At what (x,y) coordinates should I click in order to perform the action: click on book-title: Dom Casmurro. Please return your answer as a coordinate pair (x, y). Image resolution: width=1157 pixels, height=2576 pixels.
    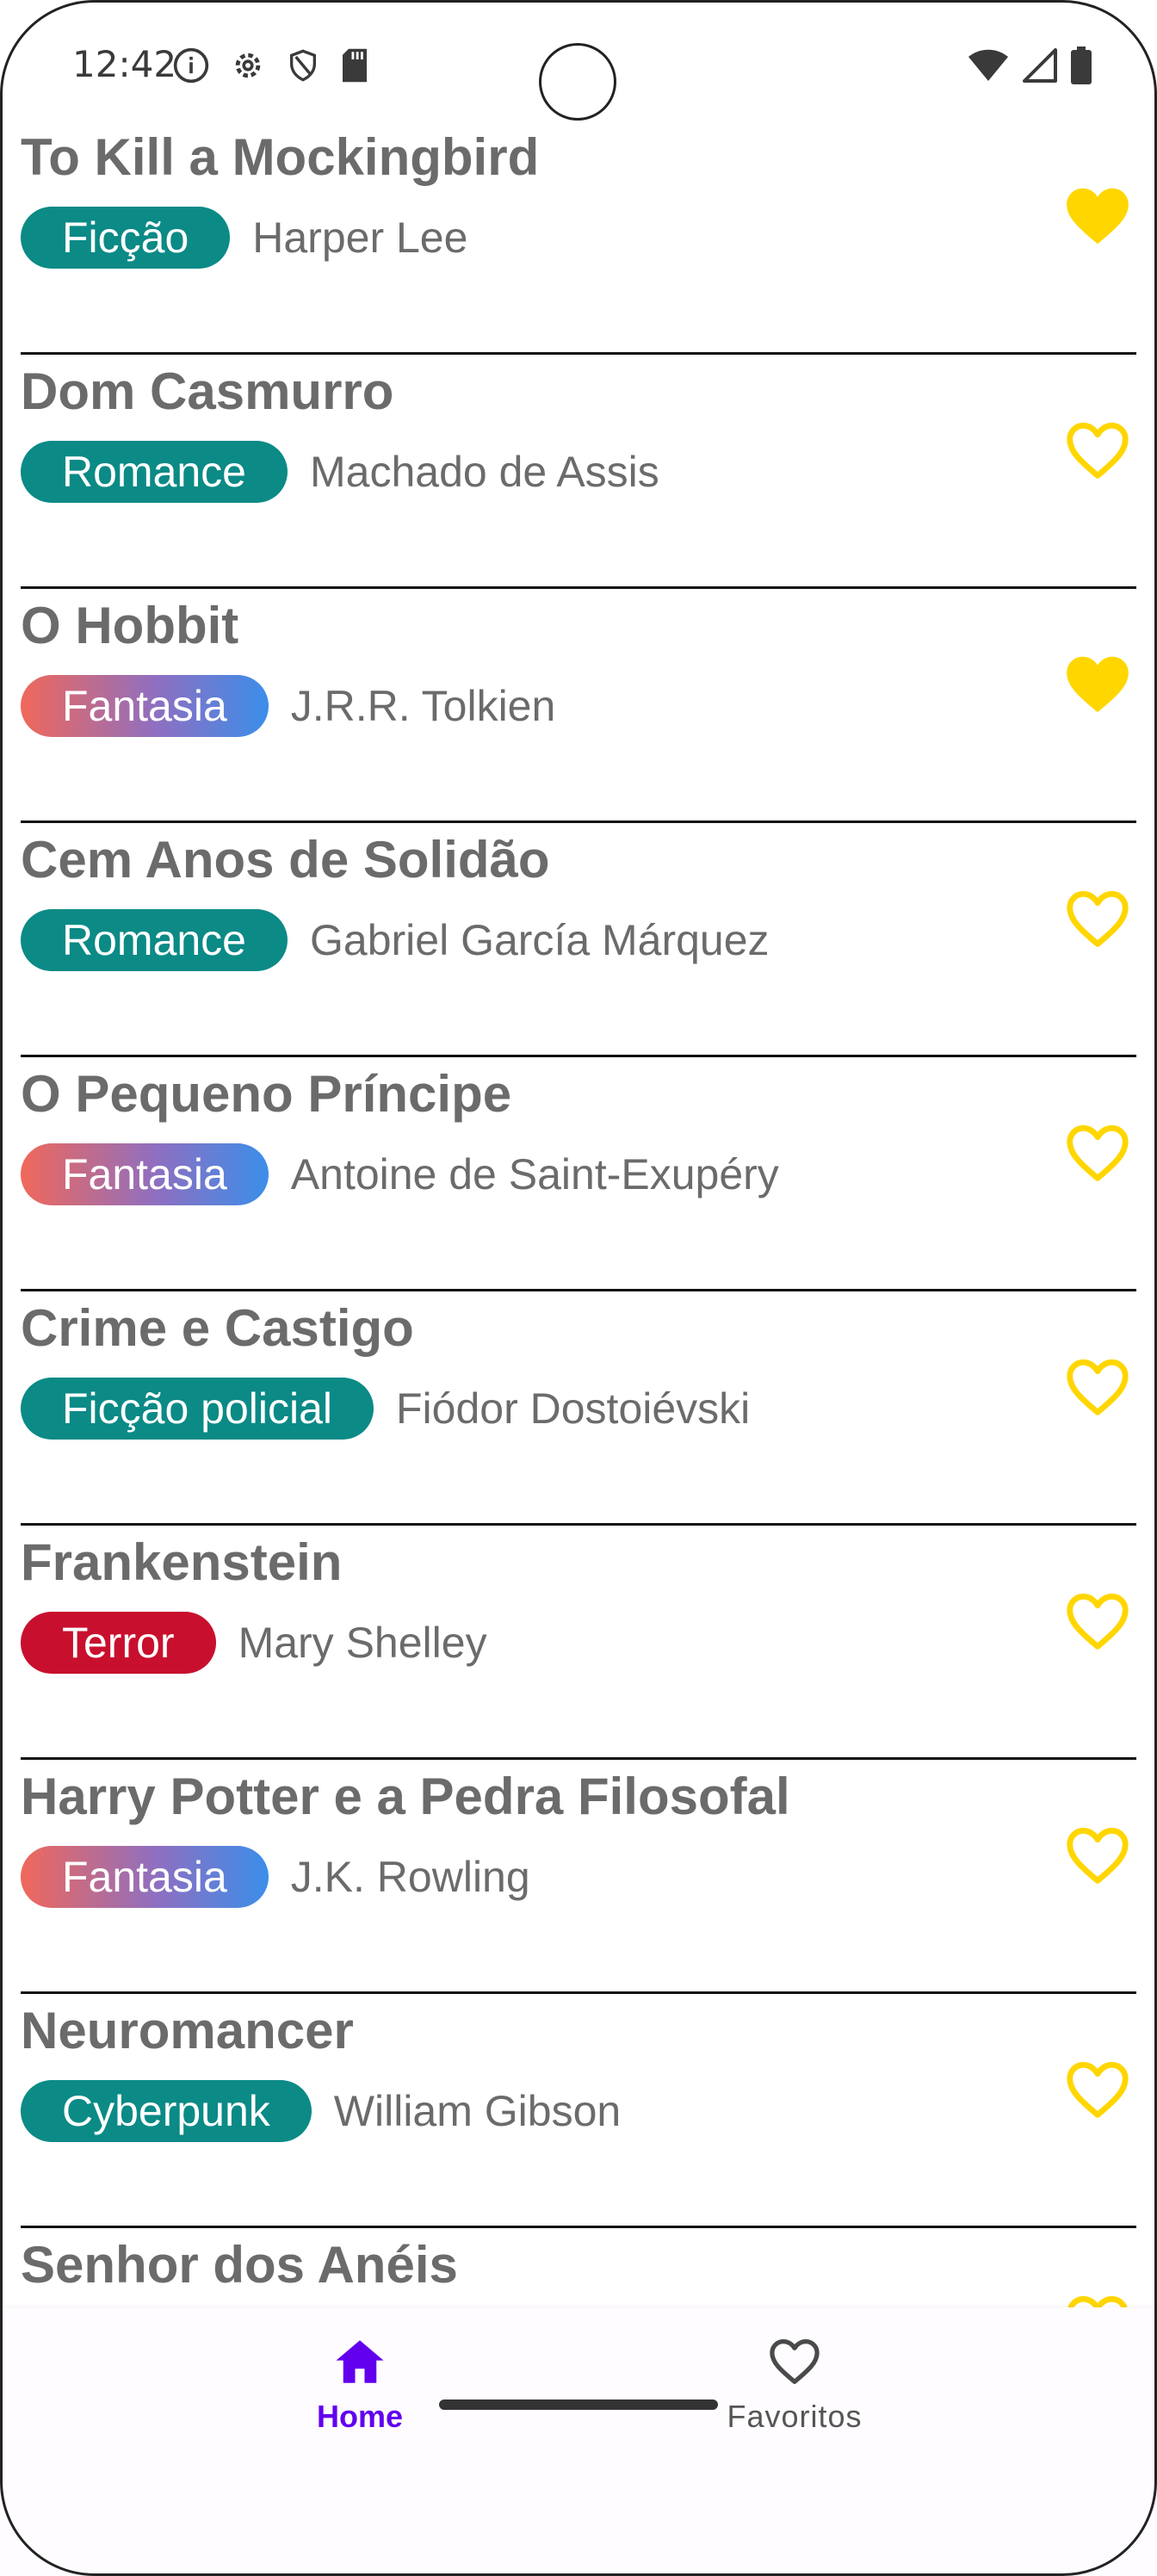
    Looking at the image, I should click on (207, 391).